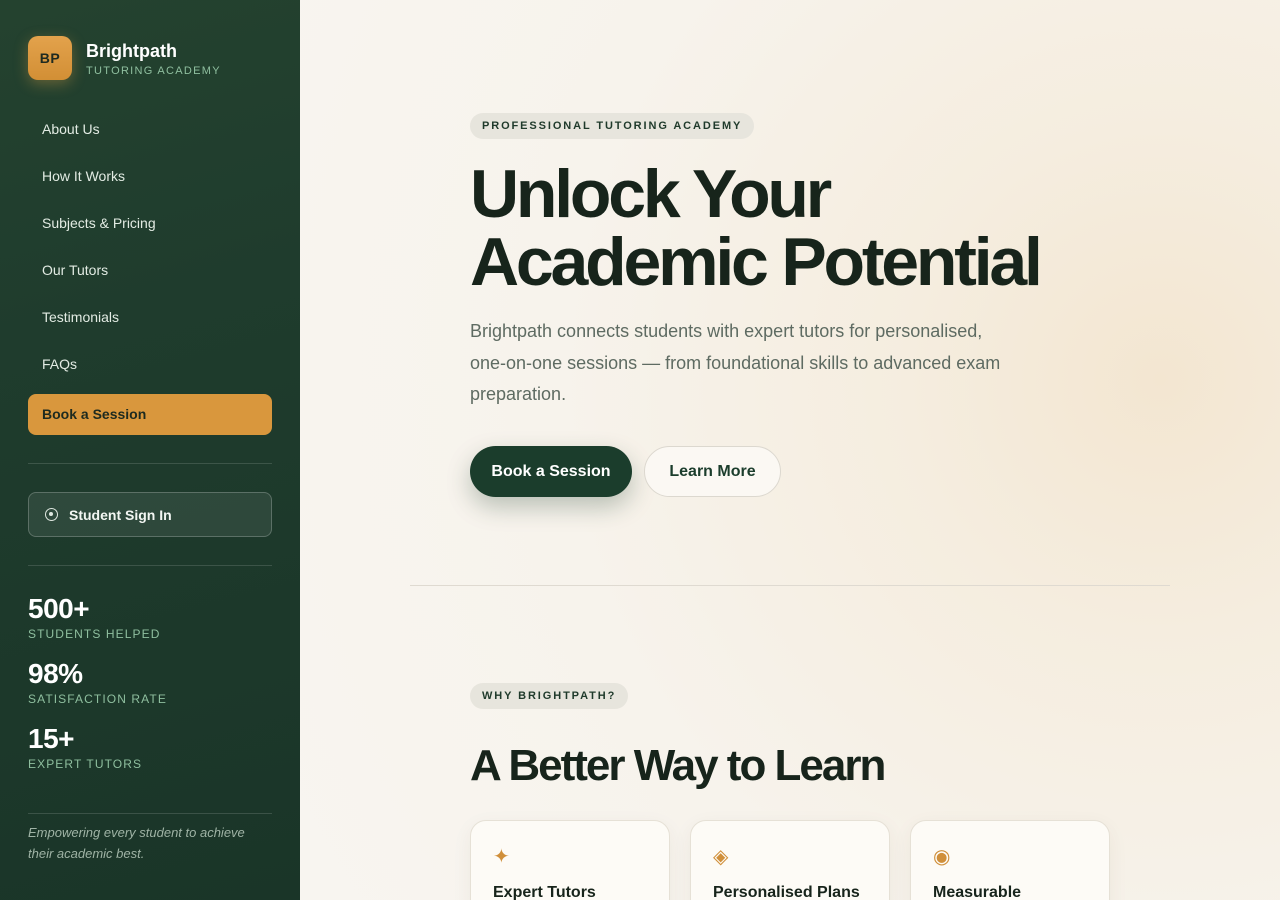 This screenshot has height=900, width=1280. Describe the element at coordinates (790, 860) in the screenshot. I see `feature-card-personalised-plans: ◈ Personalised Plans` at that location.